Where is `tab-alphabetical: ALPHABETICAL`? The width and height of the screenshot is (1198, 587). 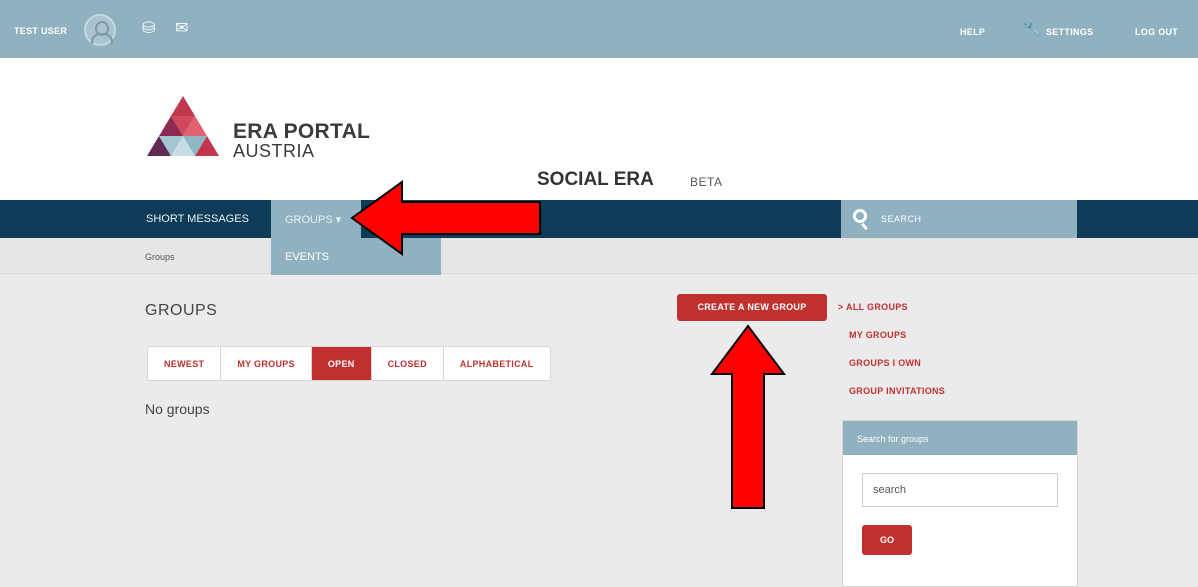
tab-alphabetical: ALPHABETICAL is located at coordinates (497, 363).